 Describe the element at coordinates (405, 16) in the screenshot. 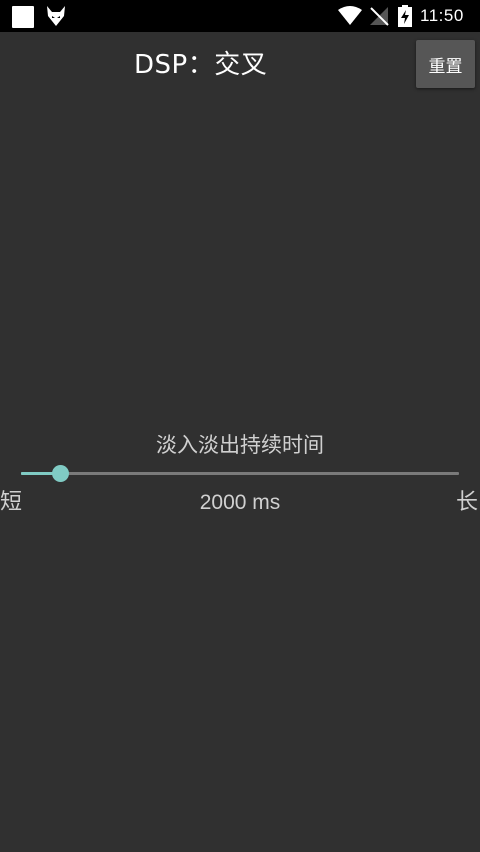

I see `battery-charging-icon` at that location.